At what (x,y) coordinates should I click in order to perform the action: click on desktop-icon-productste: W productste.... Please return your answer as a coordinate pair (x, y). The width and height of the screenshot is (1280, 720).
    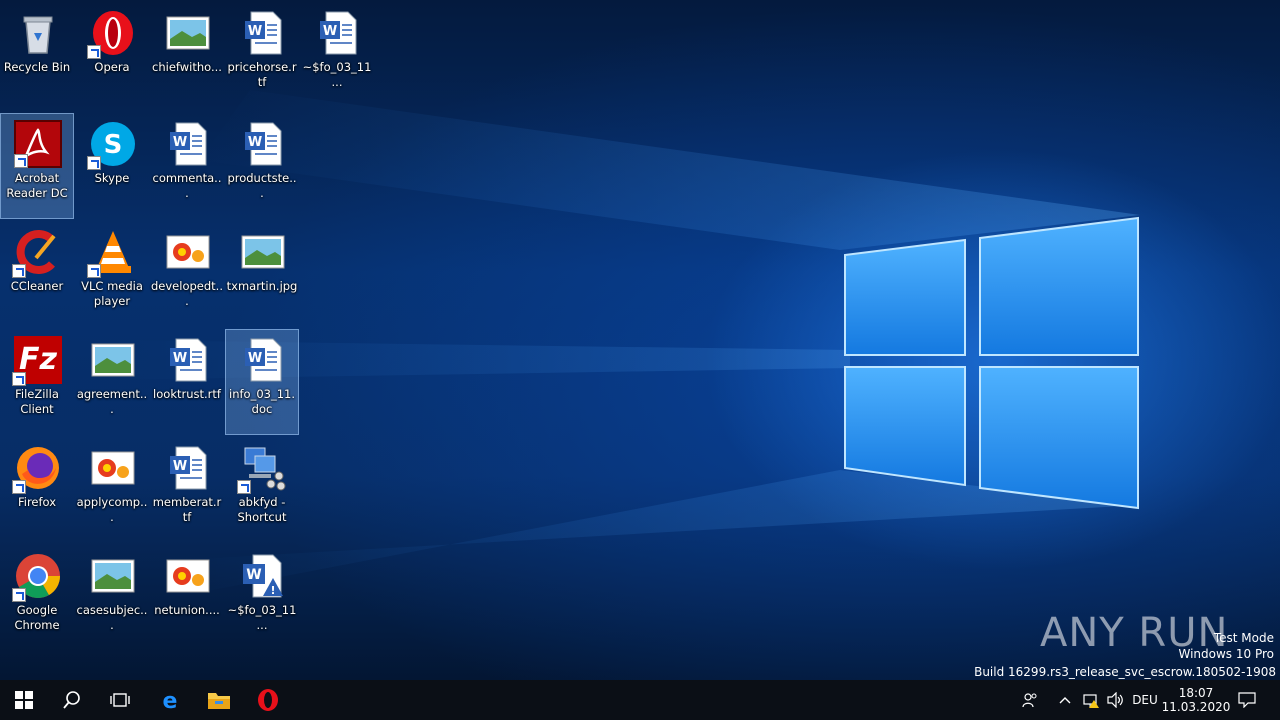
    Looking at the image, I should click on (262, 166).